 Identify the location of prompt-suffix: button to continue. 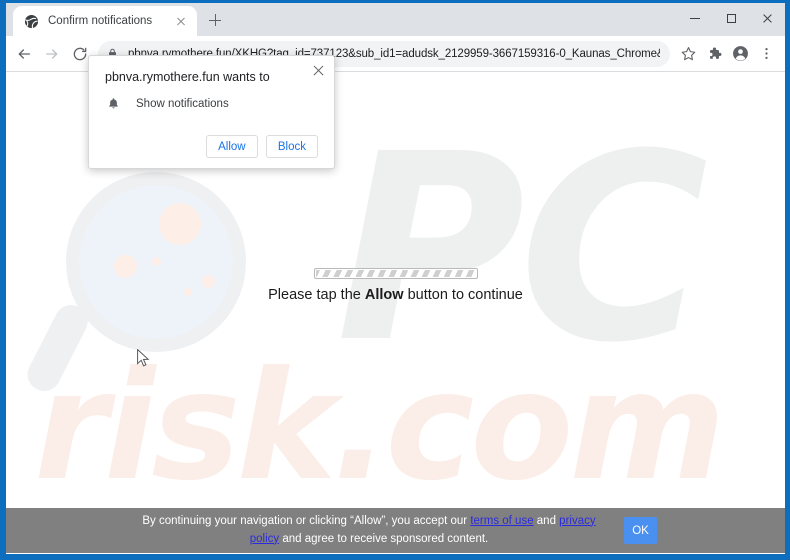
(463, 295).